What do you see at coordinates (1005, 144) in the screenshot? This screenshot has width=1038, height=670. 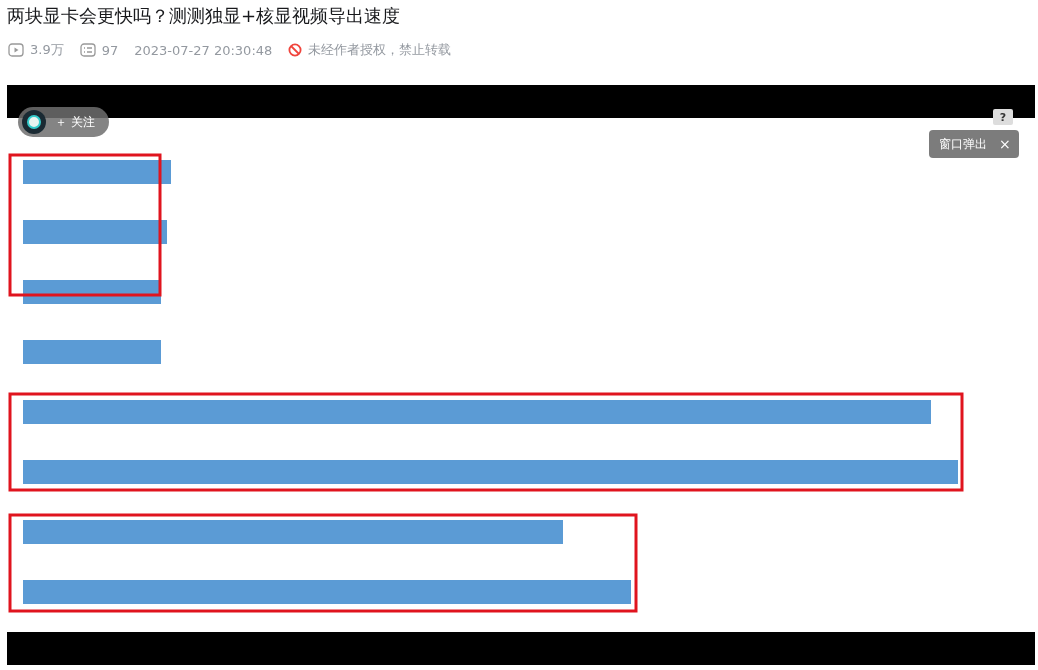 I see `close-button: ×` at bounding box center [1005, 144].